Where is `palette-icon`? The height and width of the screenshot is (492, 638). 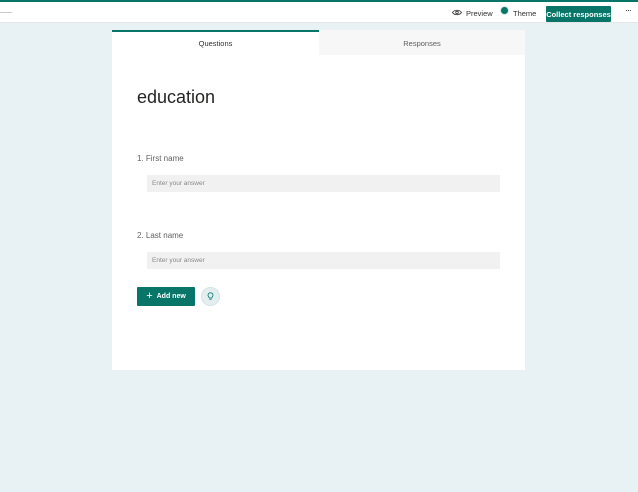 palette-icon is located at coordinates (504, 10).